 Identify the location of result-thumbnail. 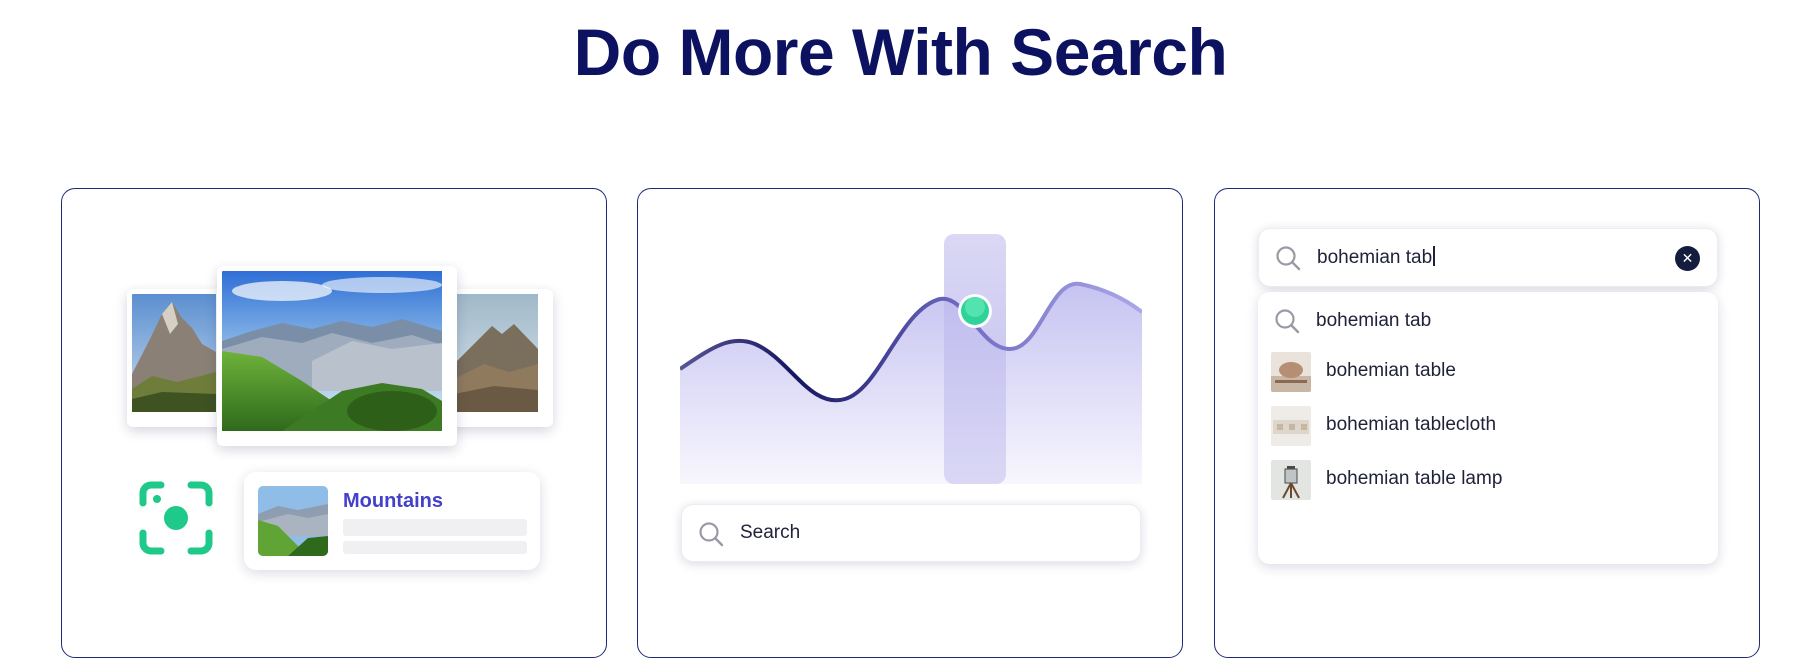
(293, 521).